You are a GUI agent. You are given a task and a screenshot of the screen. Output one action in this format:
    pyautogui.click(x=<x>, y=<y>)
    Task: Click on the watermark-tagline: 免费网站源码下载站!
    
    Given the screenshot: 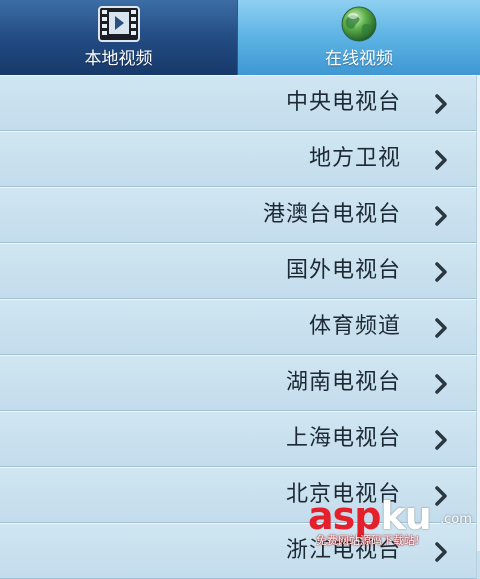 What is the action you would take?
    pyautogui.click(x=368, y=540)
    